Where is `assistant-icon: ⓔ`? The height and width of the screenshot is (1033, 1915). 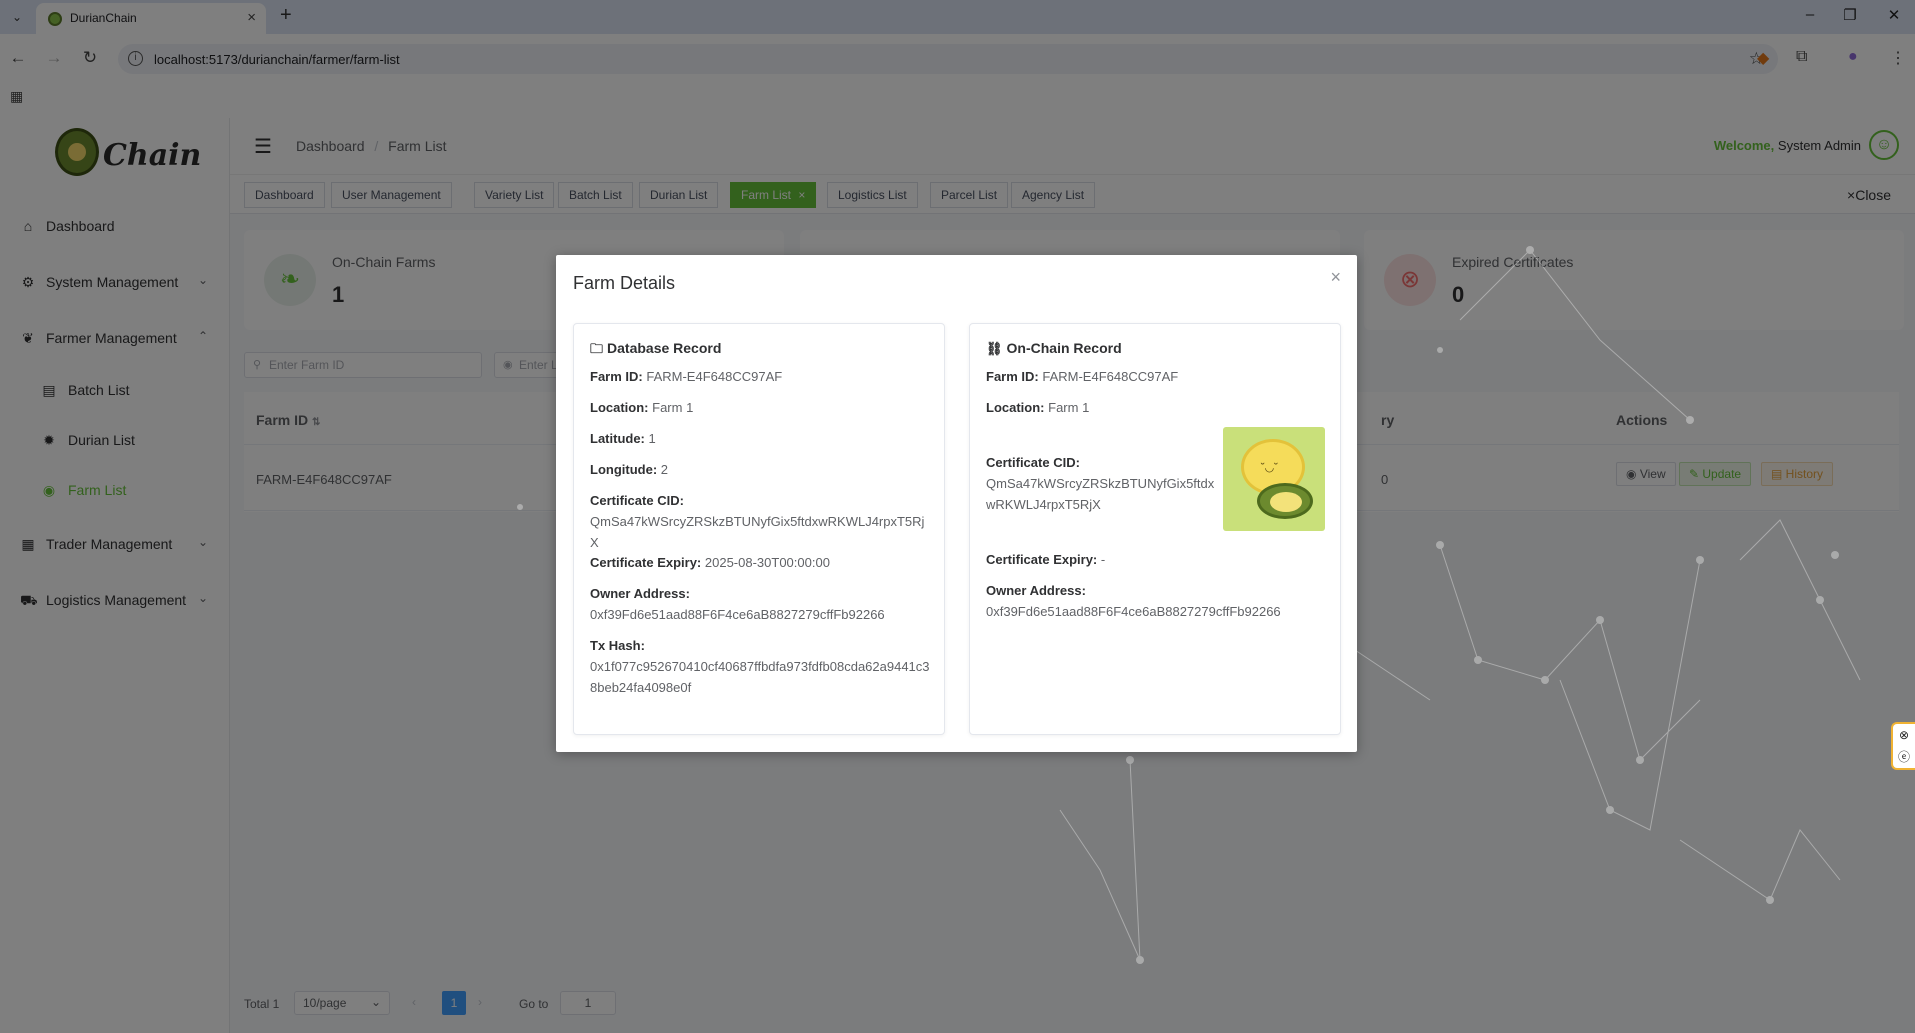 assistant-icon: ⓔ is located at coordinates (1904, 757).